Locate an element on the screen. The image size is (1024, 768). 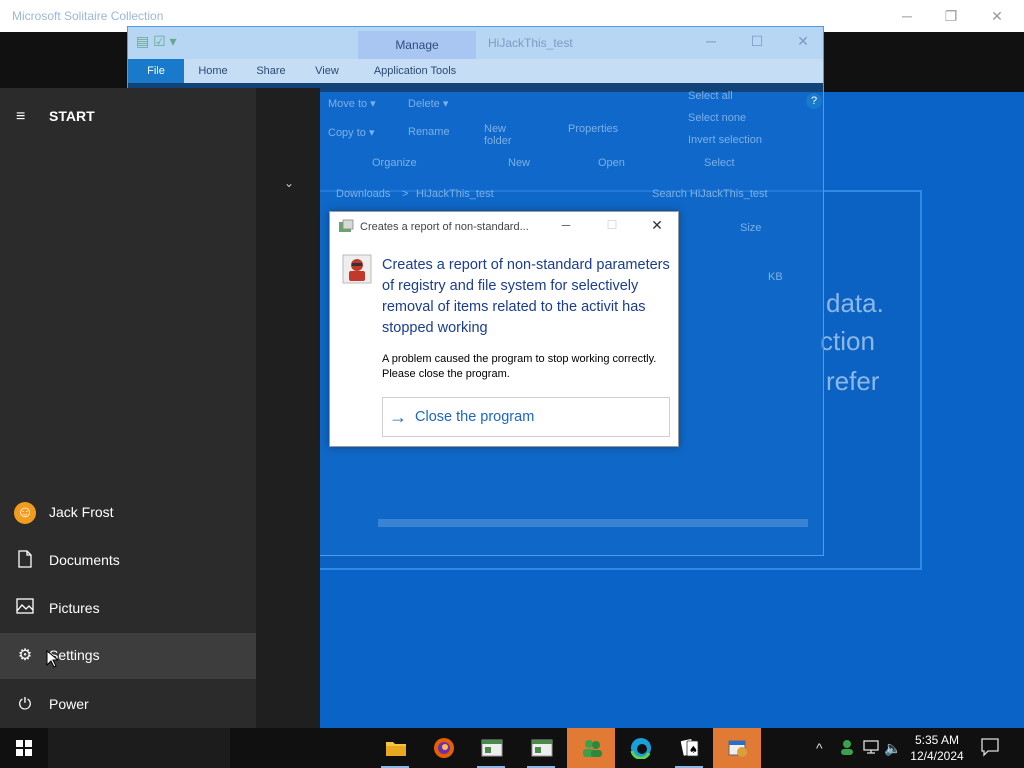
search-input: Search HiJackThis_test is located at coordinates (710, 194).